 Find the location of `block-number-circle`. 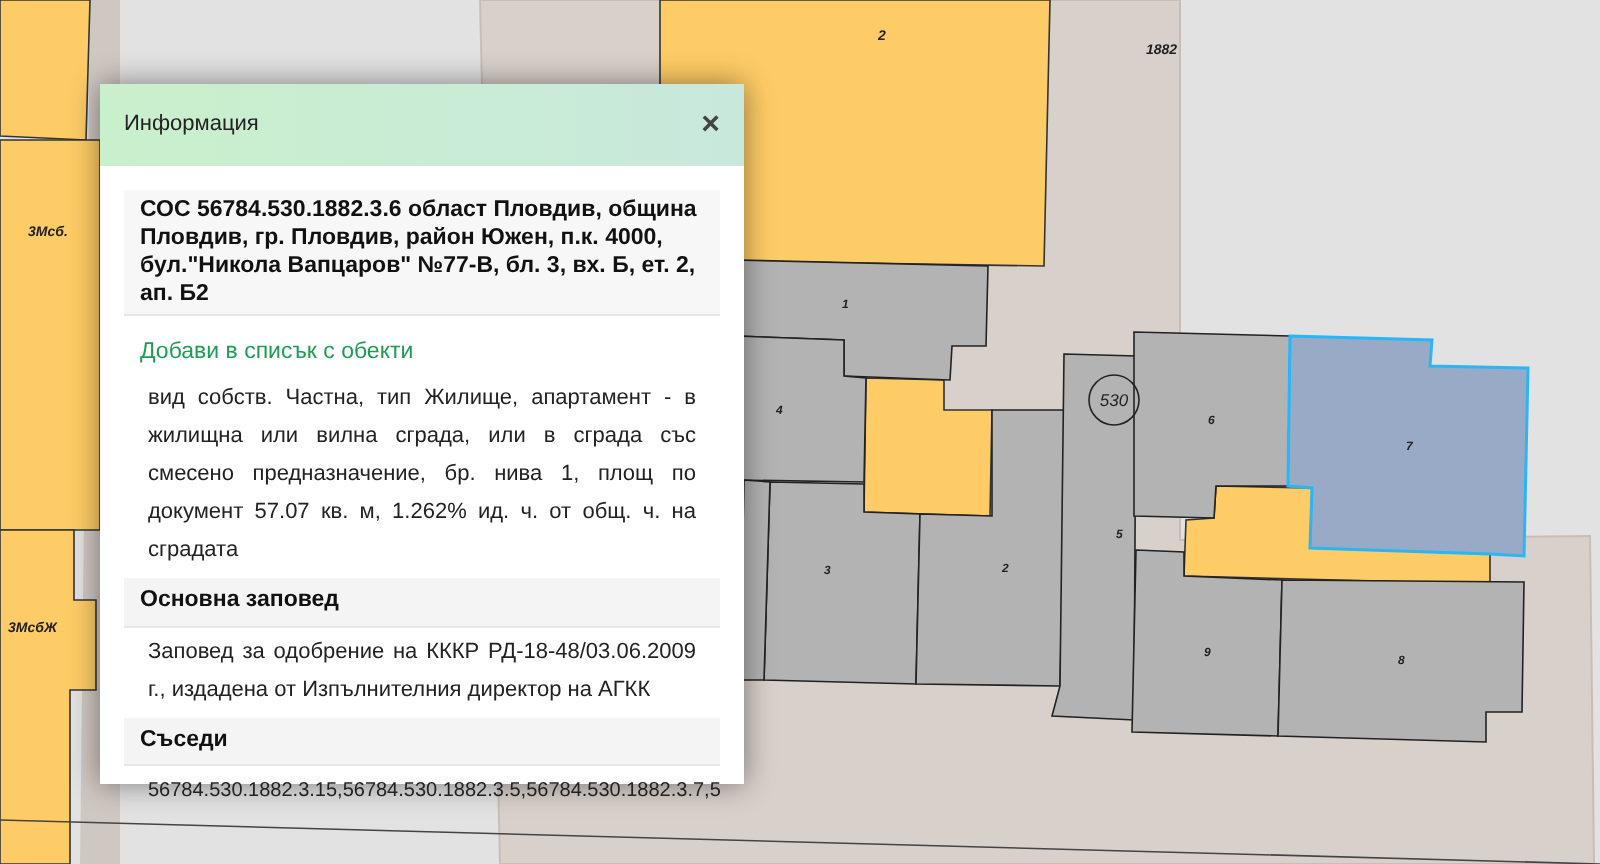

block-number-circle is located at coordinates (1114, 400).